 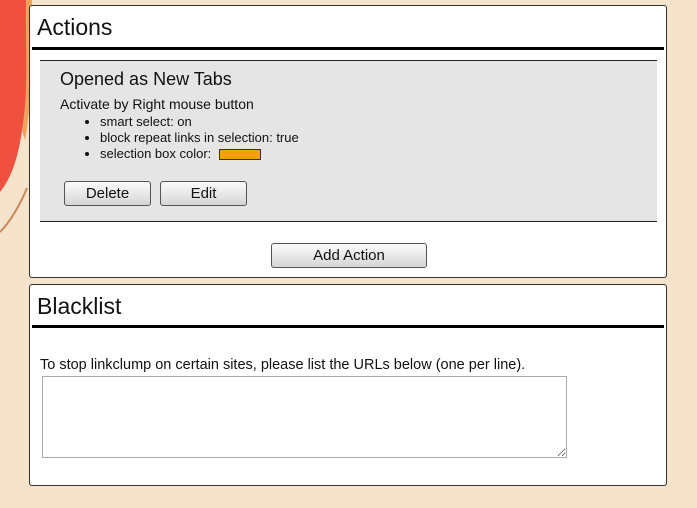 I want to click on actions-divider, so click(x=348, y=48).